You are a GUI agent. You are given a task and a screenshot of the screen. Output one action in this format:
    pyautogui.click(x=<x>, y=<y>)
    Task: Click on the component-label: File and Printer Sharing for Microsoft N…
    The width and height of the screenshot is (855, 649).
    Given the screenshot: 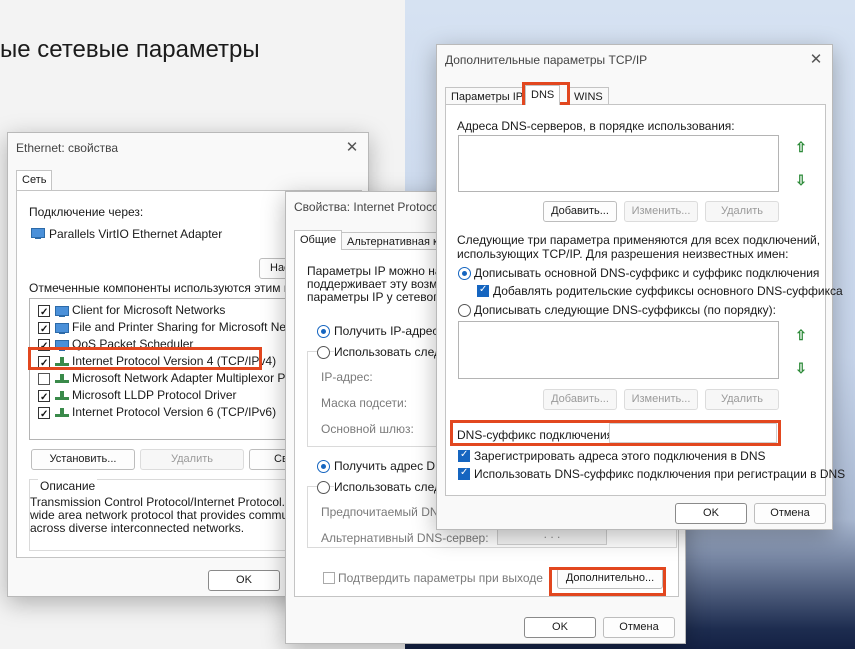 What is the action you would take?
    pyautogui.click(x=196, y=327)
    